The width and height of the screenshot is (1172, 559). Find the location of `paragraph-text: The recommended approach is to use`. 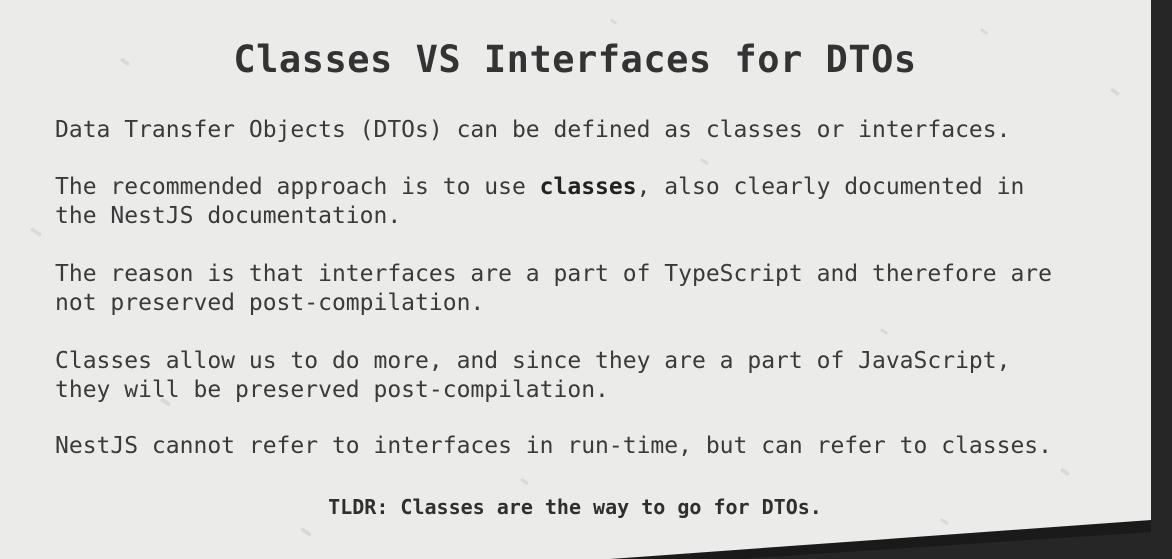

paragraph-text: The recommended approach is to use is located at coordinates (297, 187).